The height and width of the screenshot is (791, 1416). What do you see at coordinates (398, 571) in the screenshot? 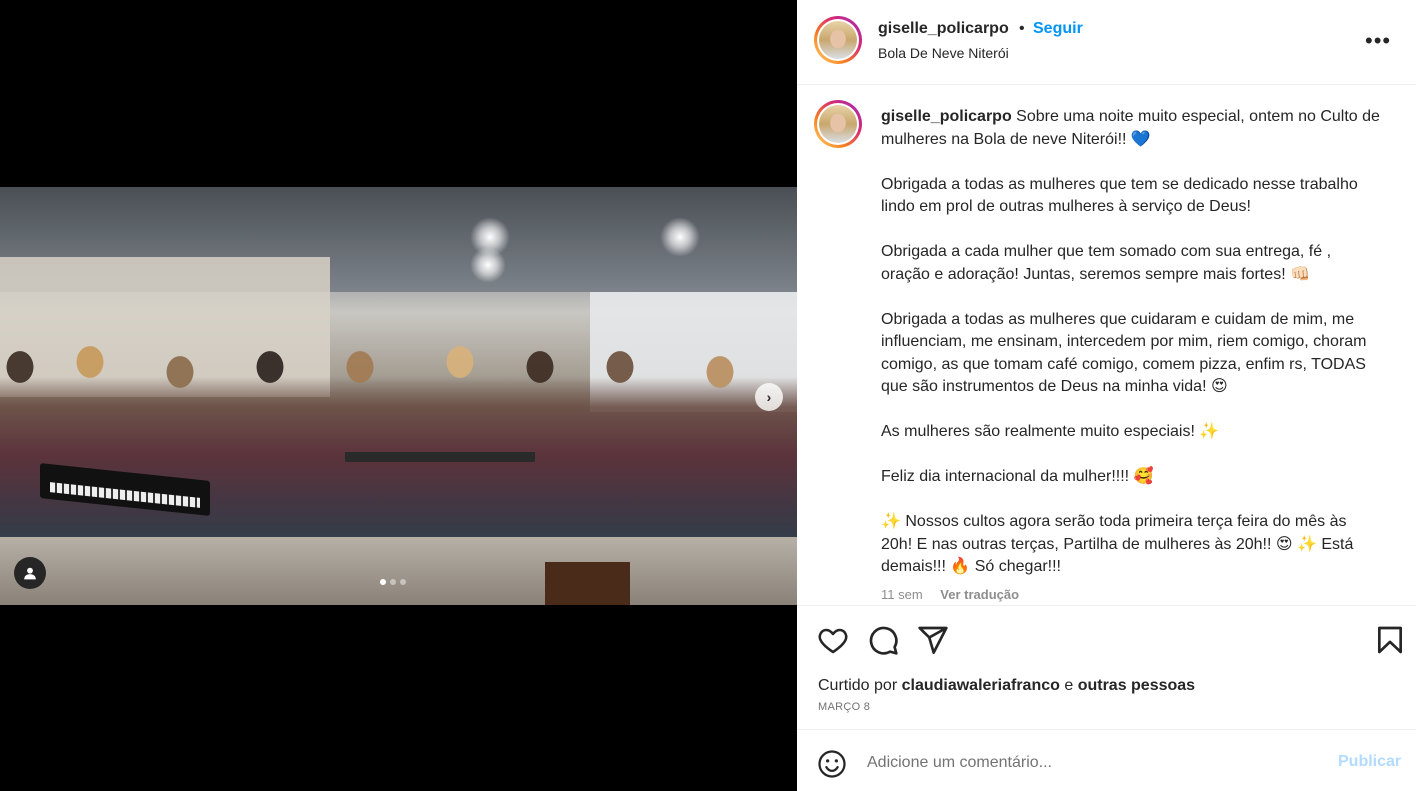
I see `photo-floor` at bounding box center [398, 571].